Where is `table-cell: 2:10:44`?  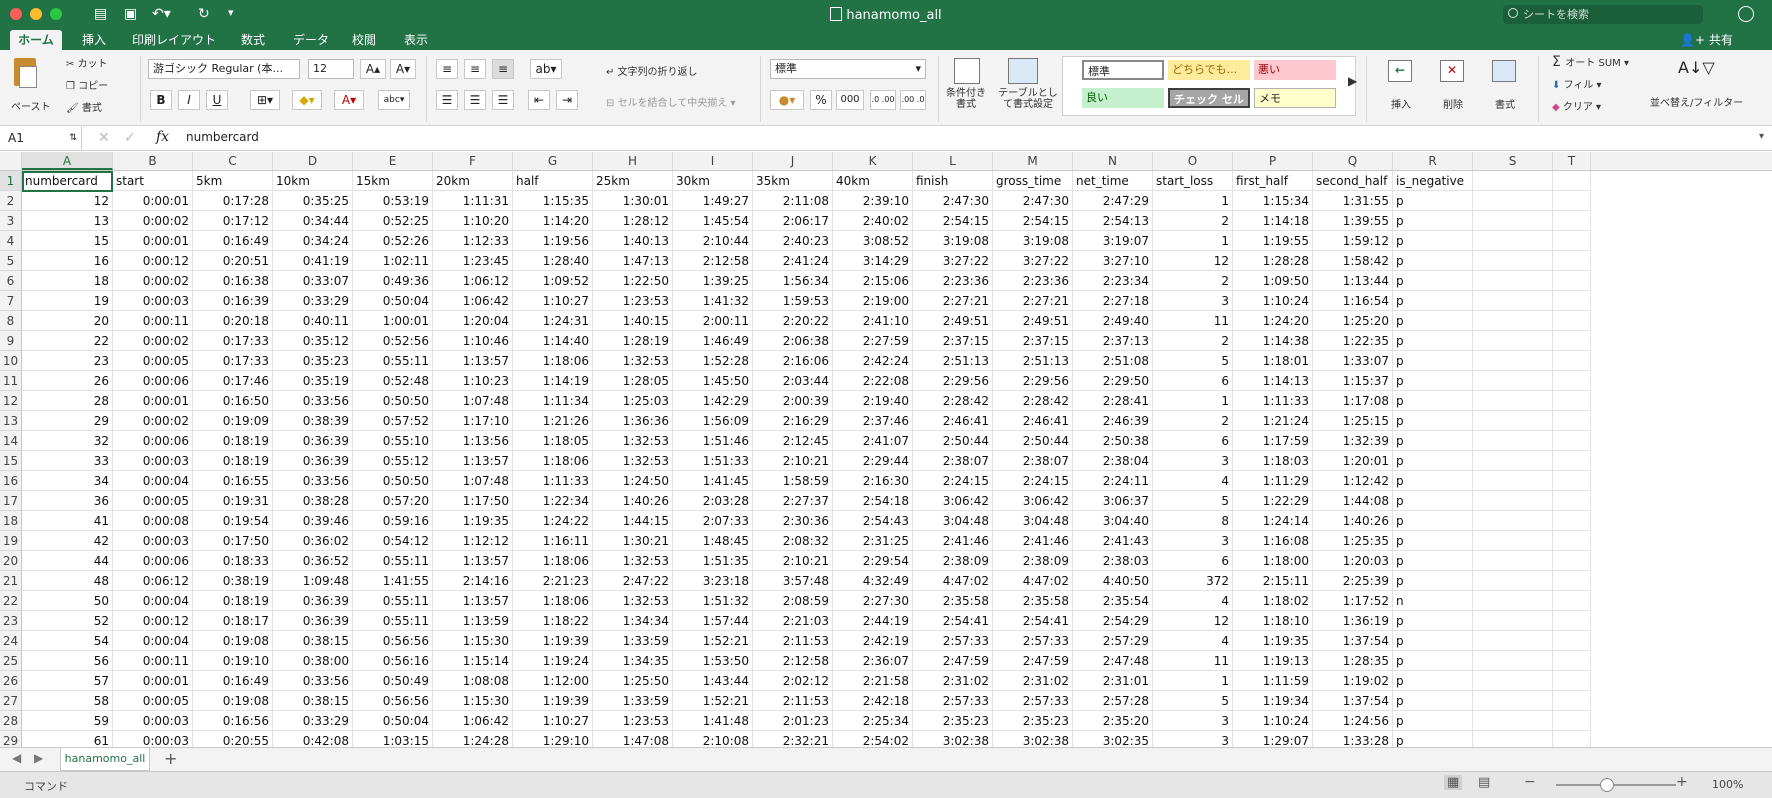
table-cell: 2:10:44 is located at coordinates (713, 241).